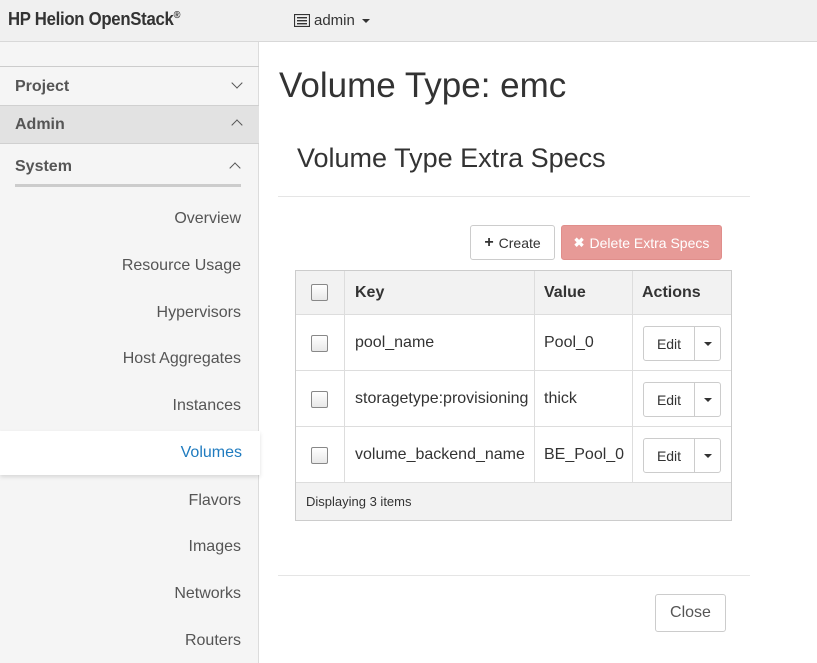 The height and width of the screenshot is (663, 817). I want to click on sidebar-item-label: Overview, so click(207, 218).